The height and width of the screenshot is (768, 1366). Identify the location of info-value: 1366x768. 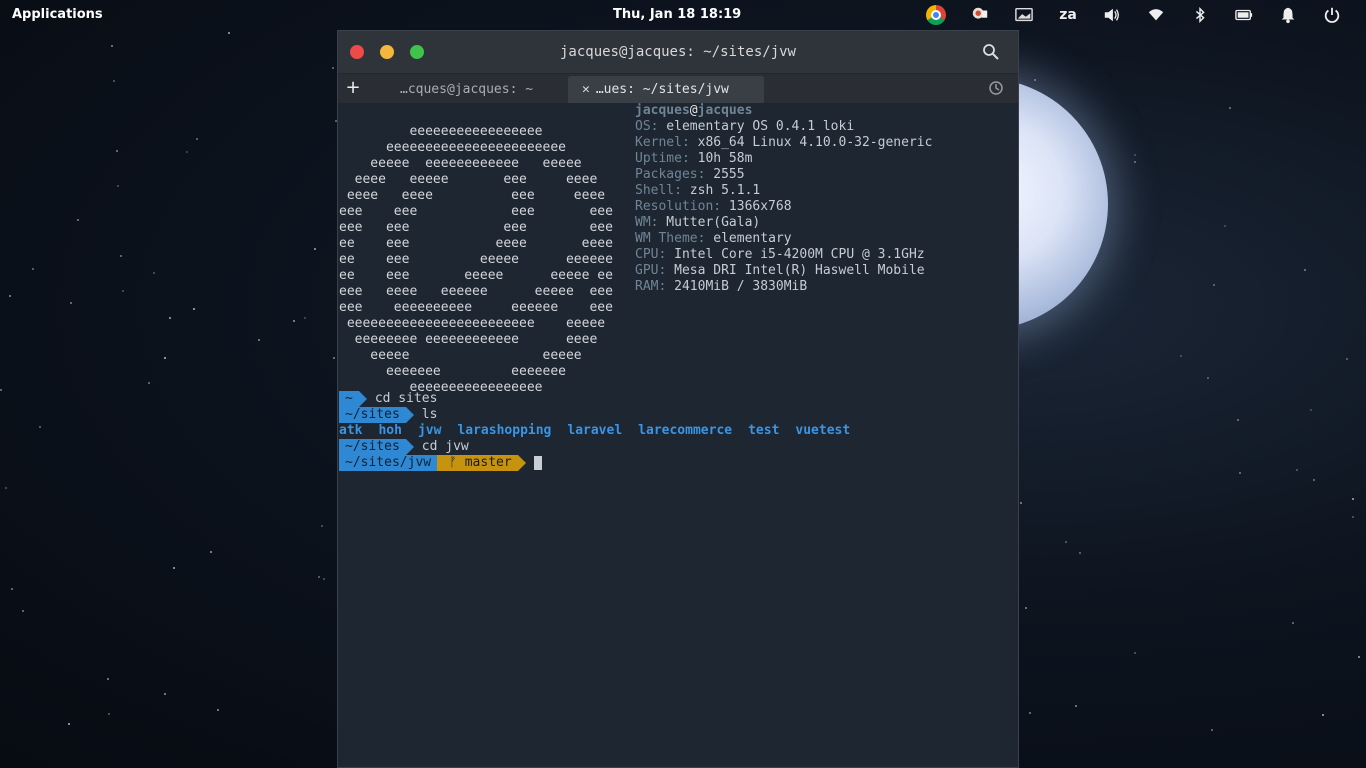
(756, 206).